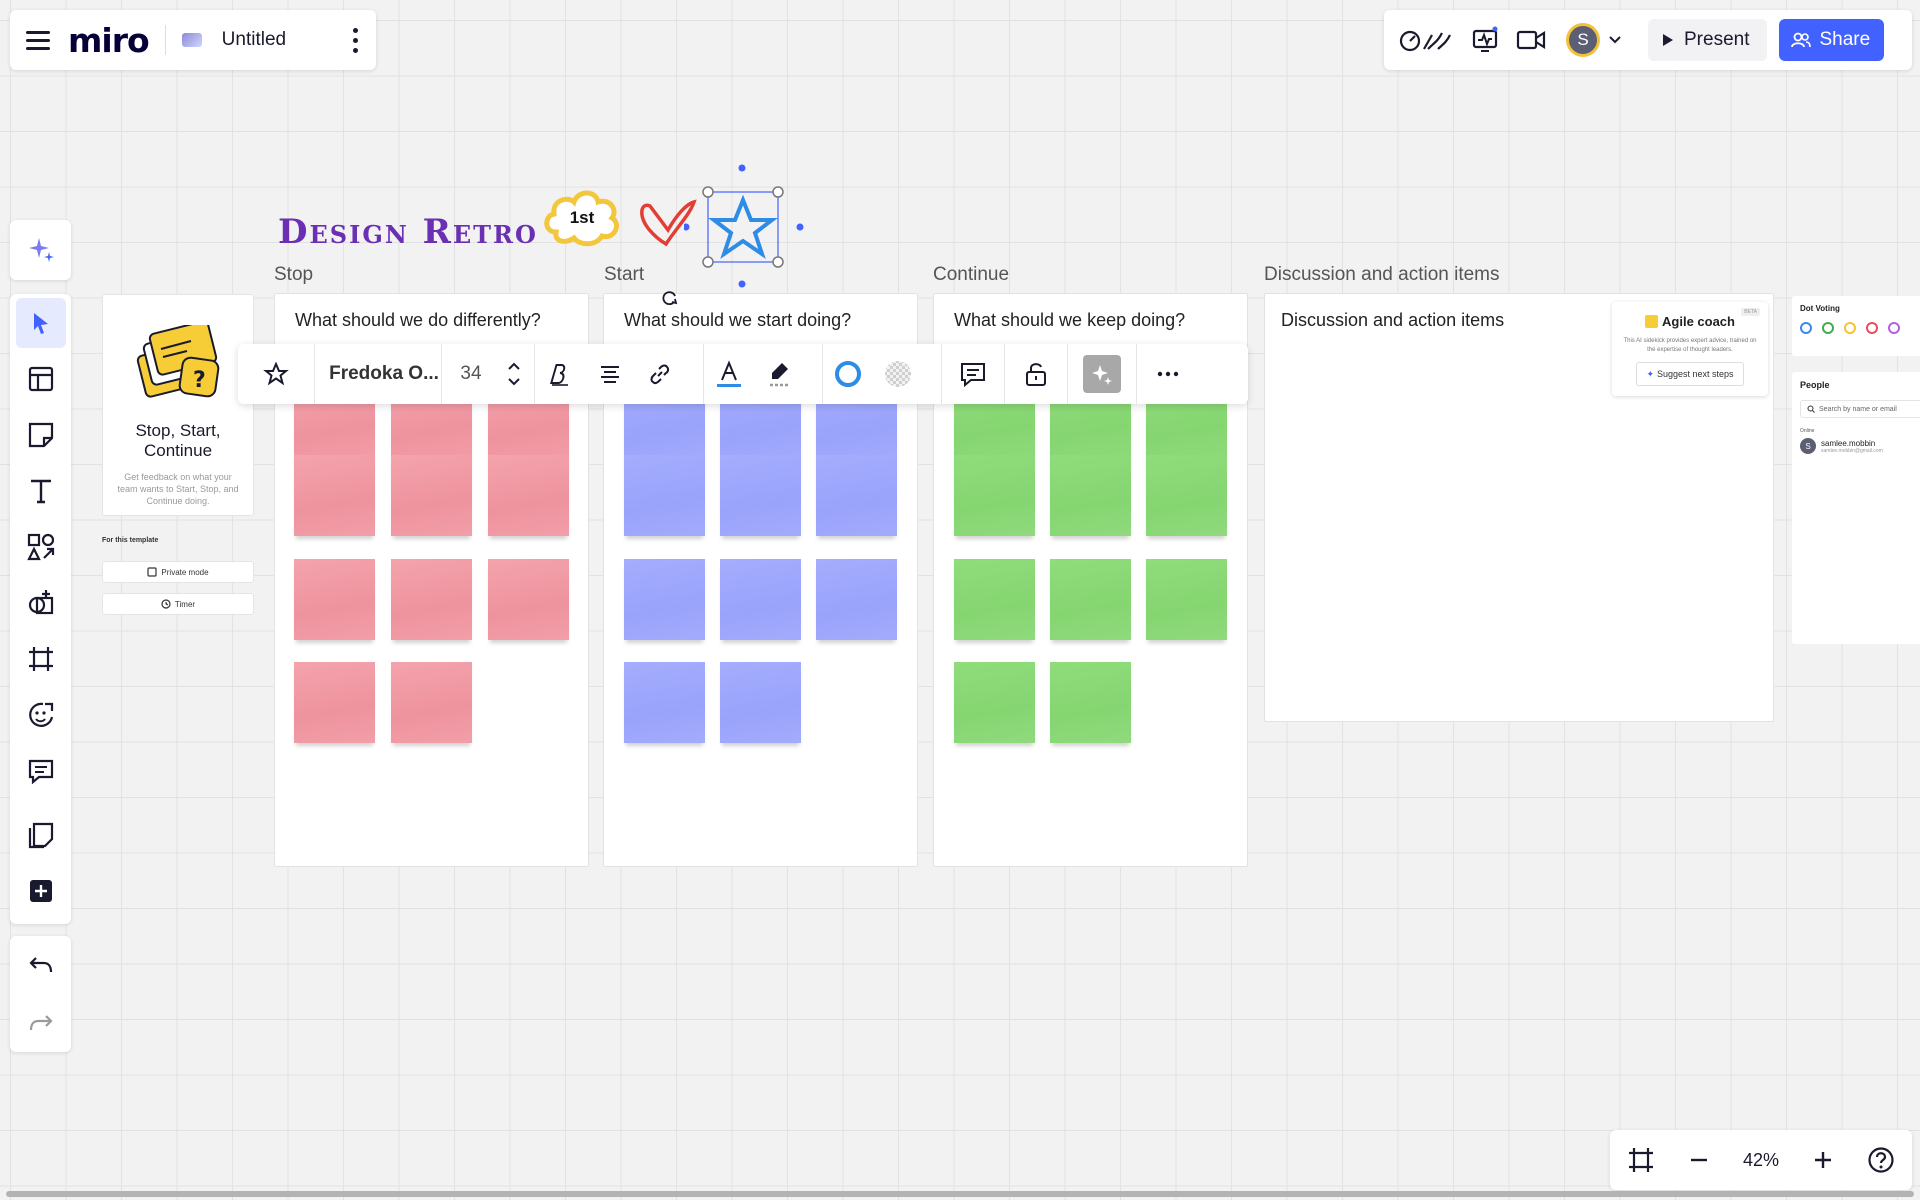 Image resolution: width=1920 pixels, height=1200 pixels. I want to click on border-color-button, so click(848, 374).